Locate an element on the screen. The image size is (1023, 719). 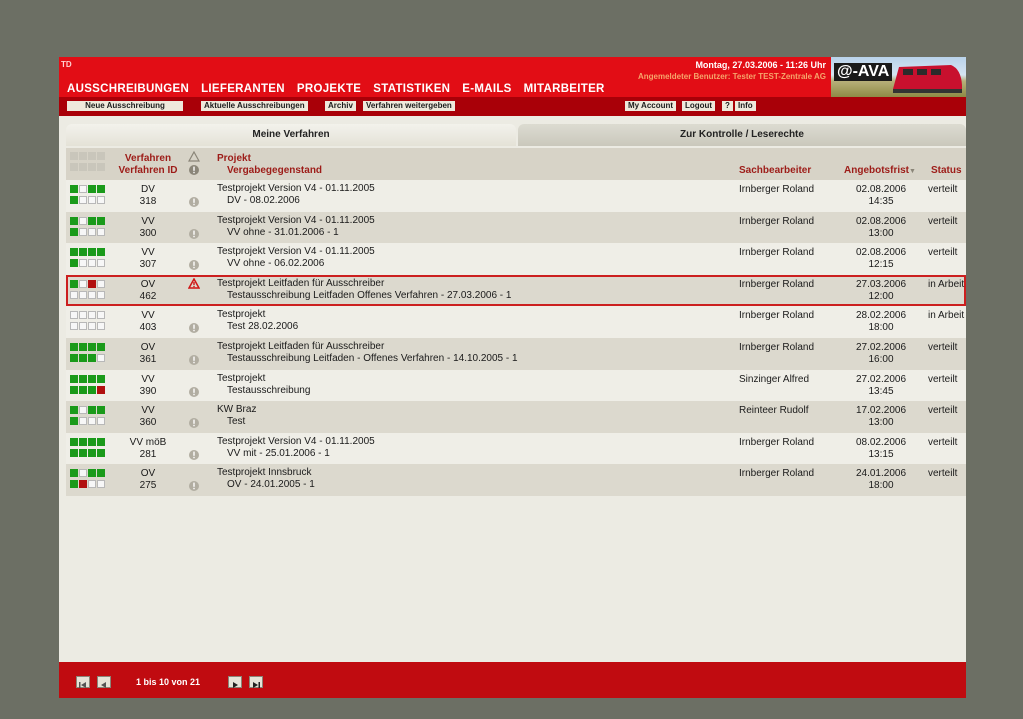
project-cell: Testprojekt Innsbruck OV - 24.01.2005 - 1 is located at coordinates (266, 479).